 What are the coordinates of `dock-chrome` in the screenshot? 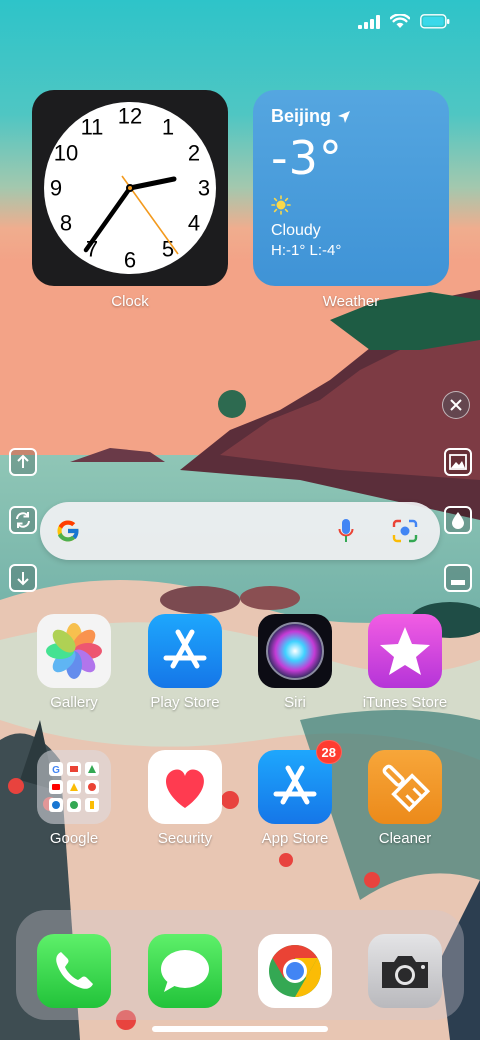 It's located at (295, 971).